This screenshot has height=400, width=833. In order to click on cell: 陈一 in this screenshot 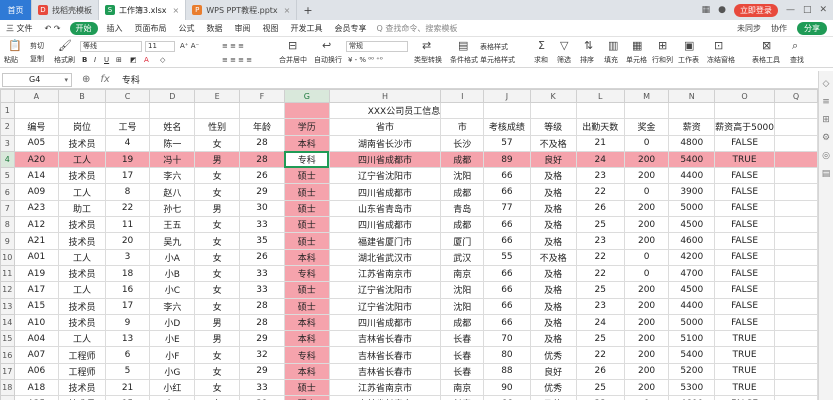, I will do `click(172, 143)`.